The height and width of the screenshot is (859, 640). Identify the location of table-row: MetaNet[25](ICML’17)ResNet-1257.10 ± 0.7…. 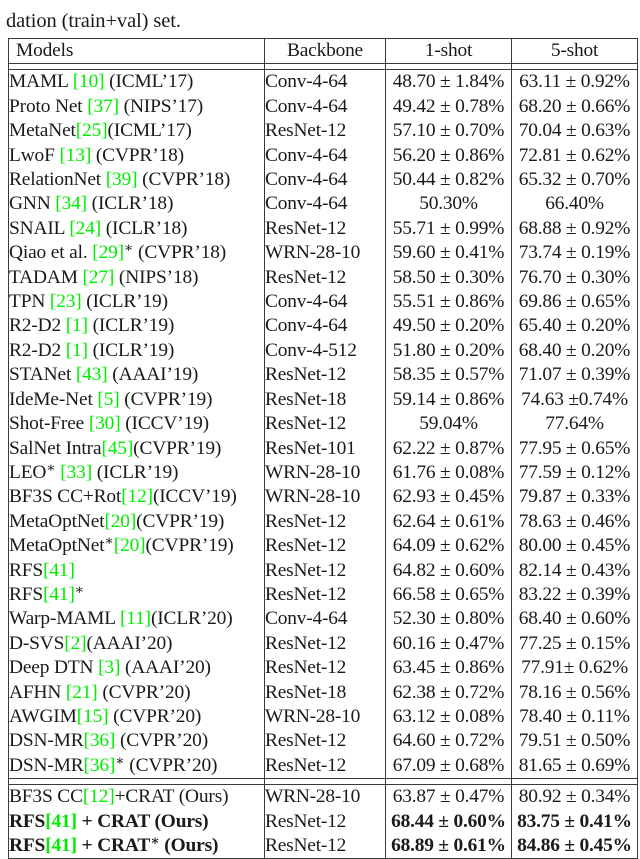
(323, 131).